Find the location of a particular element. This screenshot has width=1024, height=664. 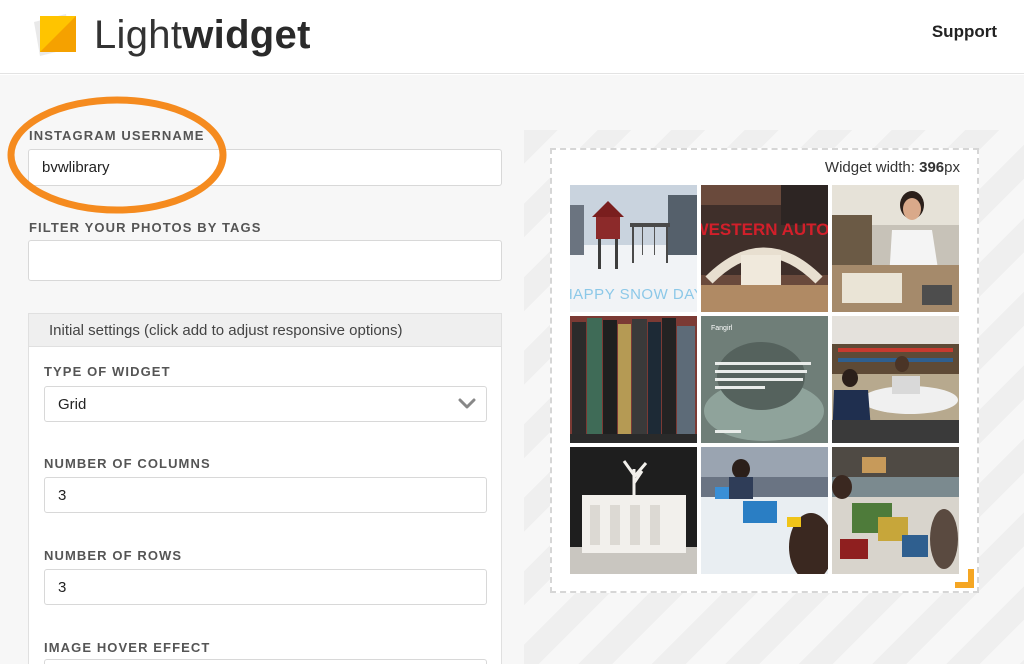

brand-name: Lightwidget is located at coordinates (202, 35).